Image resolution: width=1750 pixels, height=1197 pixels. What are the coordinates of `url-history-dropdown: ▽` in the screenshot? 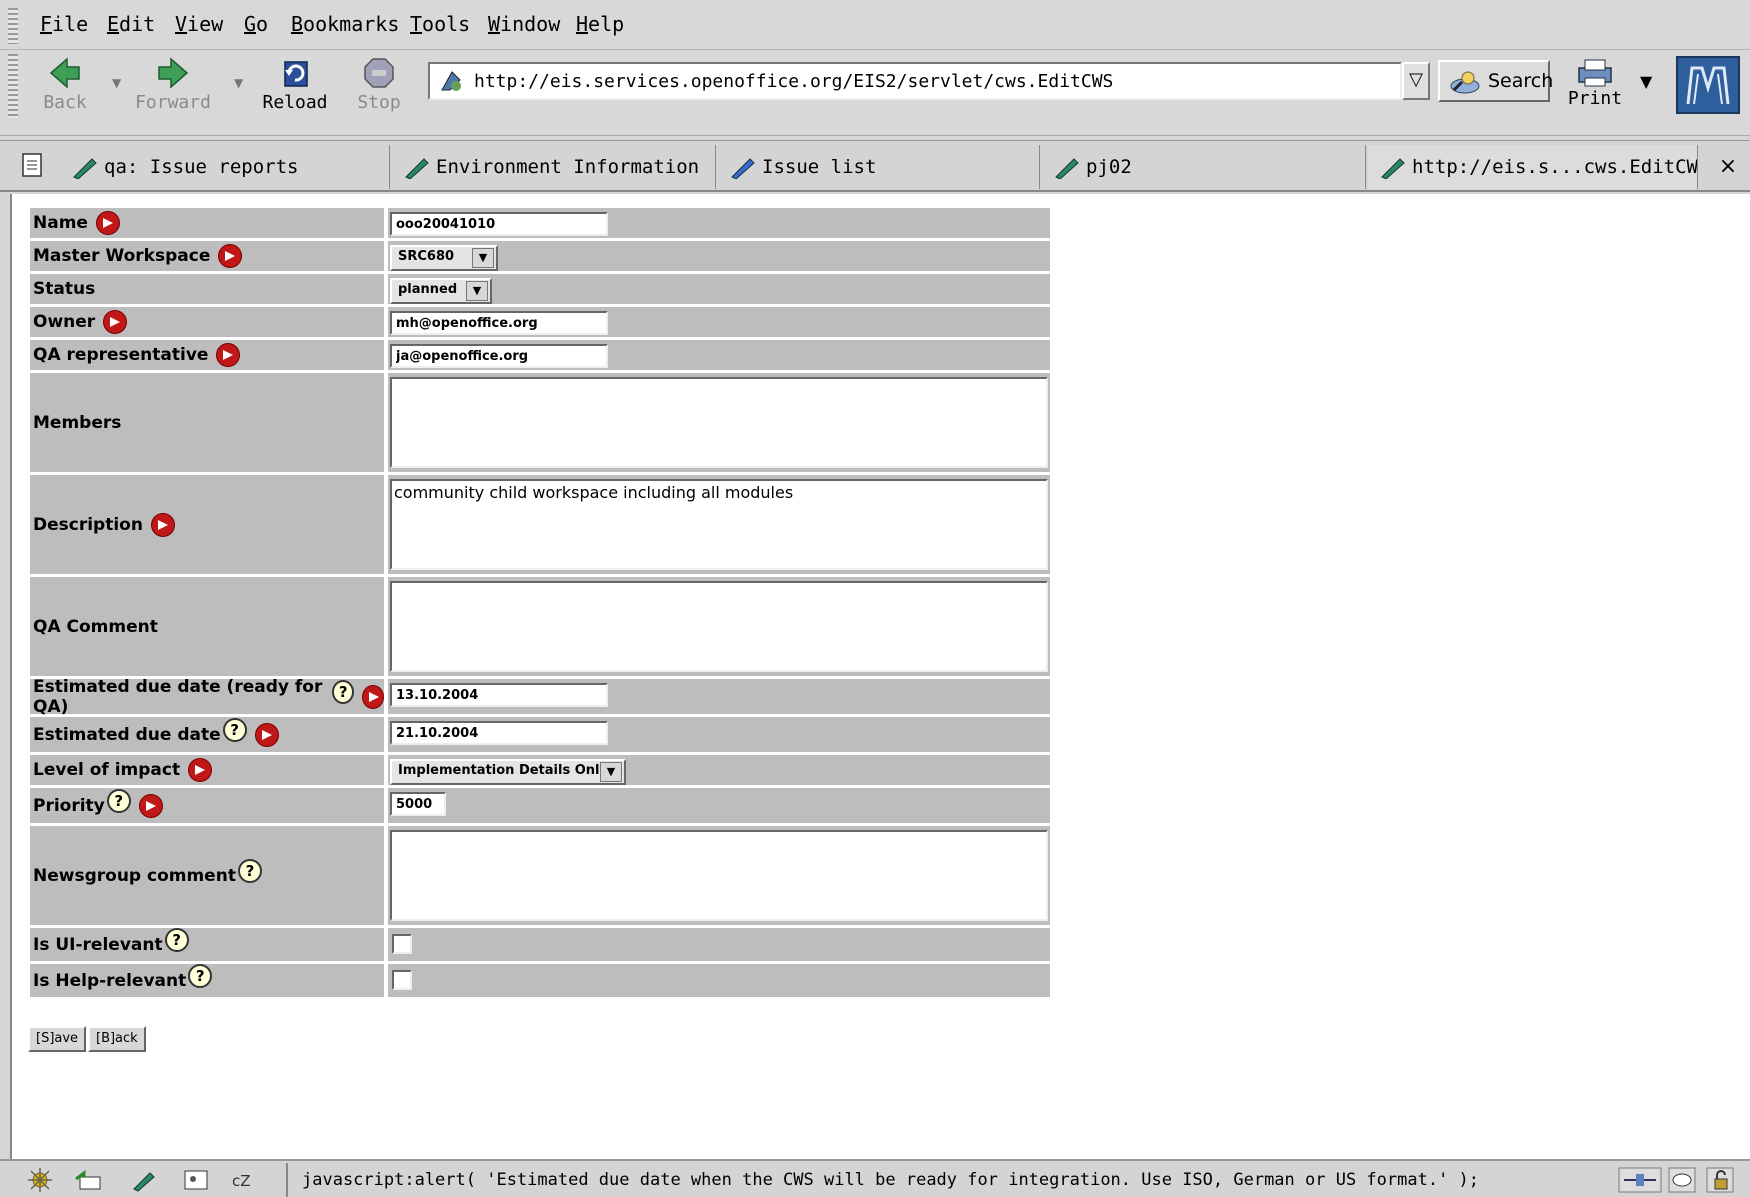 It's located at (1416, 81).